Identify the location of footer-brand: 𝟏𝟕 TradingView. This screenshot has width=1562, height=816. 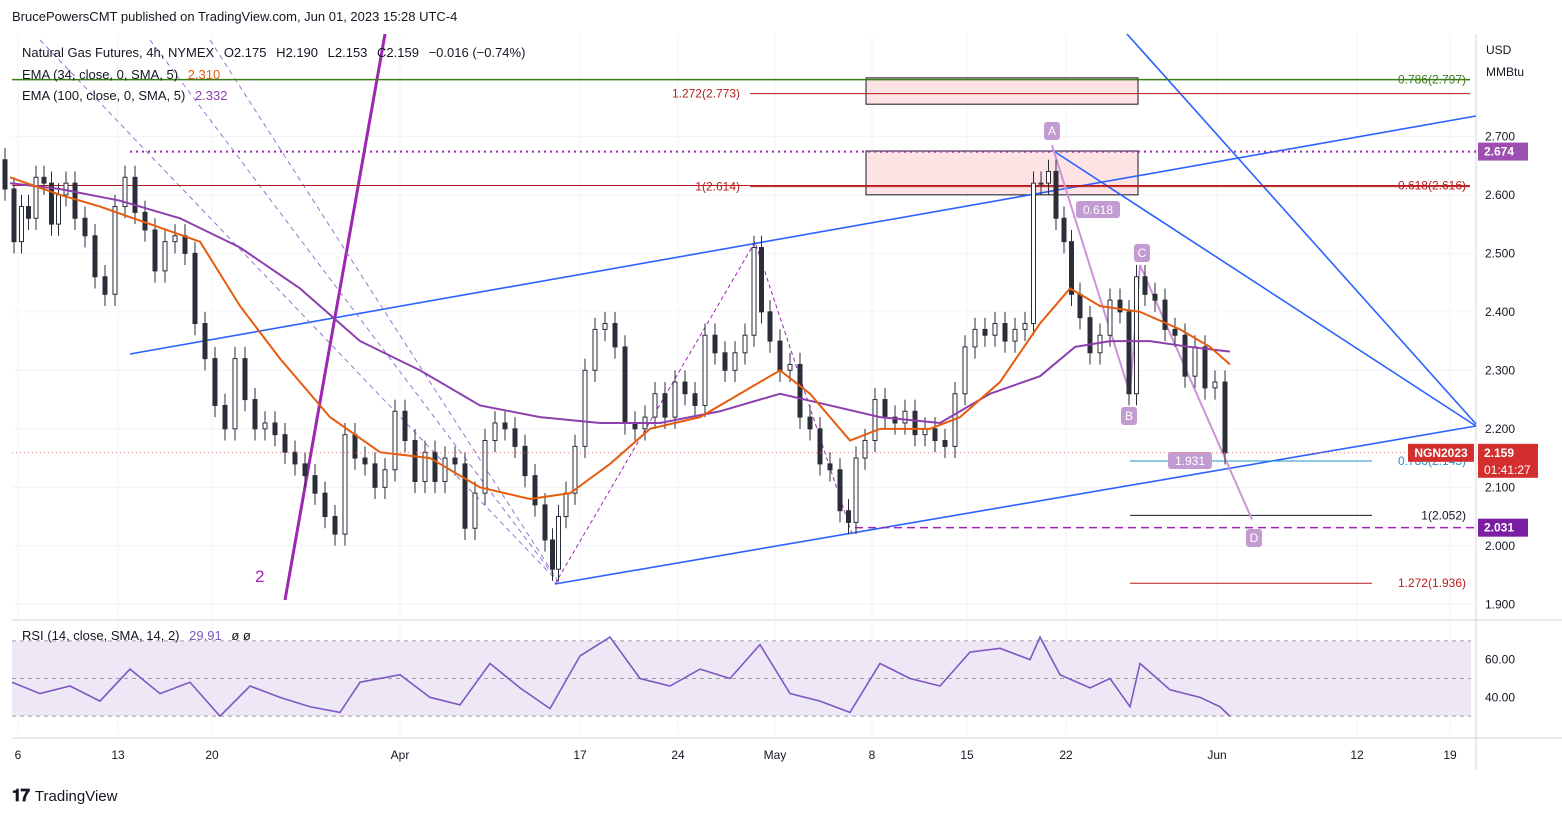
(64, 796).